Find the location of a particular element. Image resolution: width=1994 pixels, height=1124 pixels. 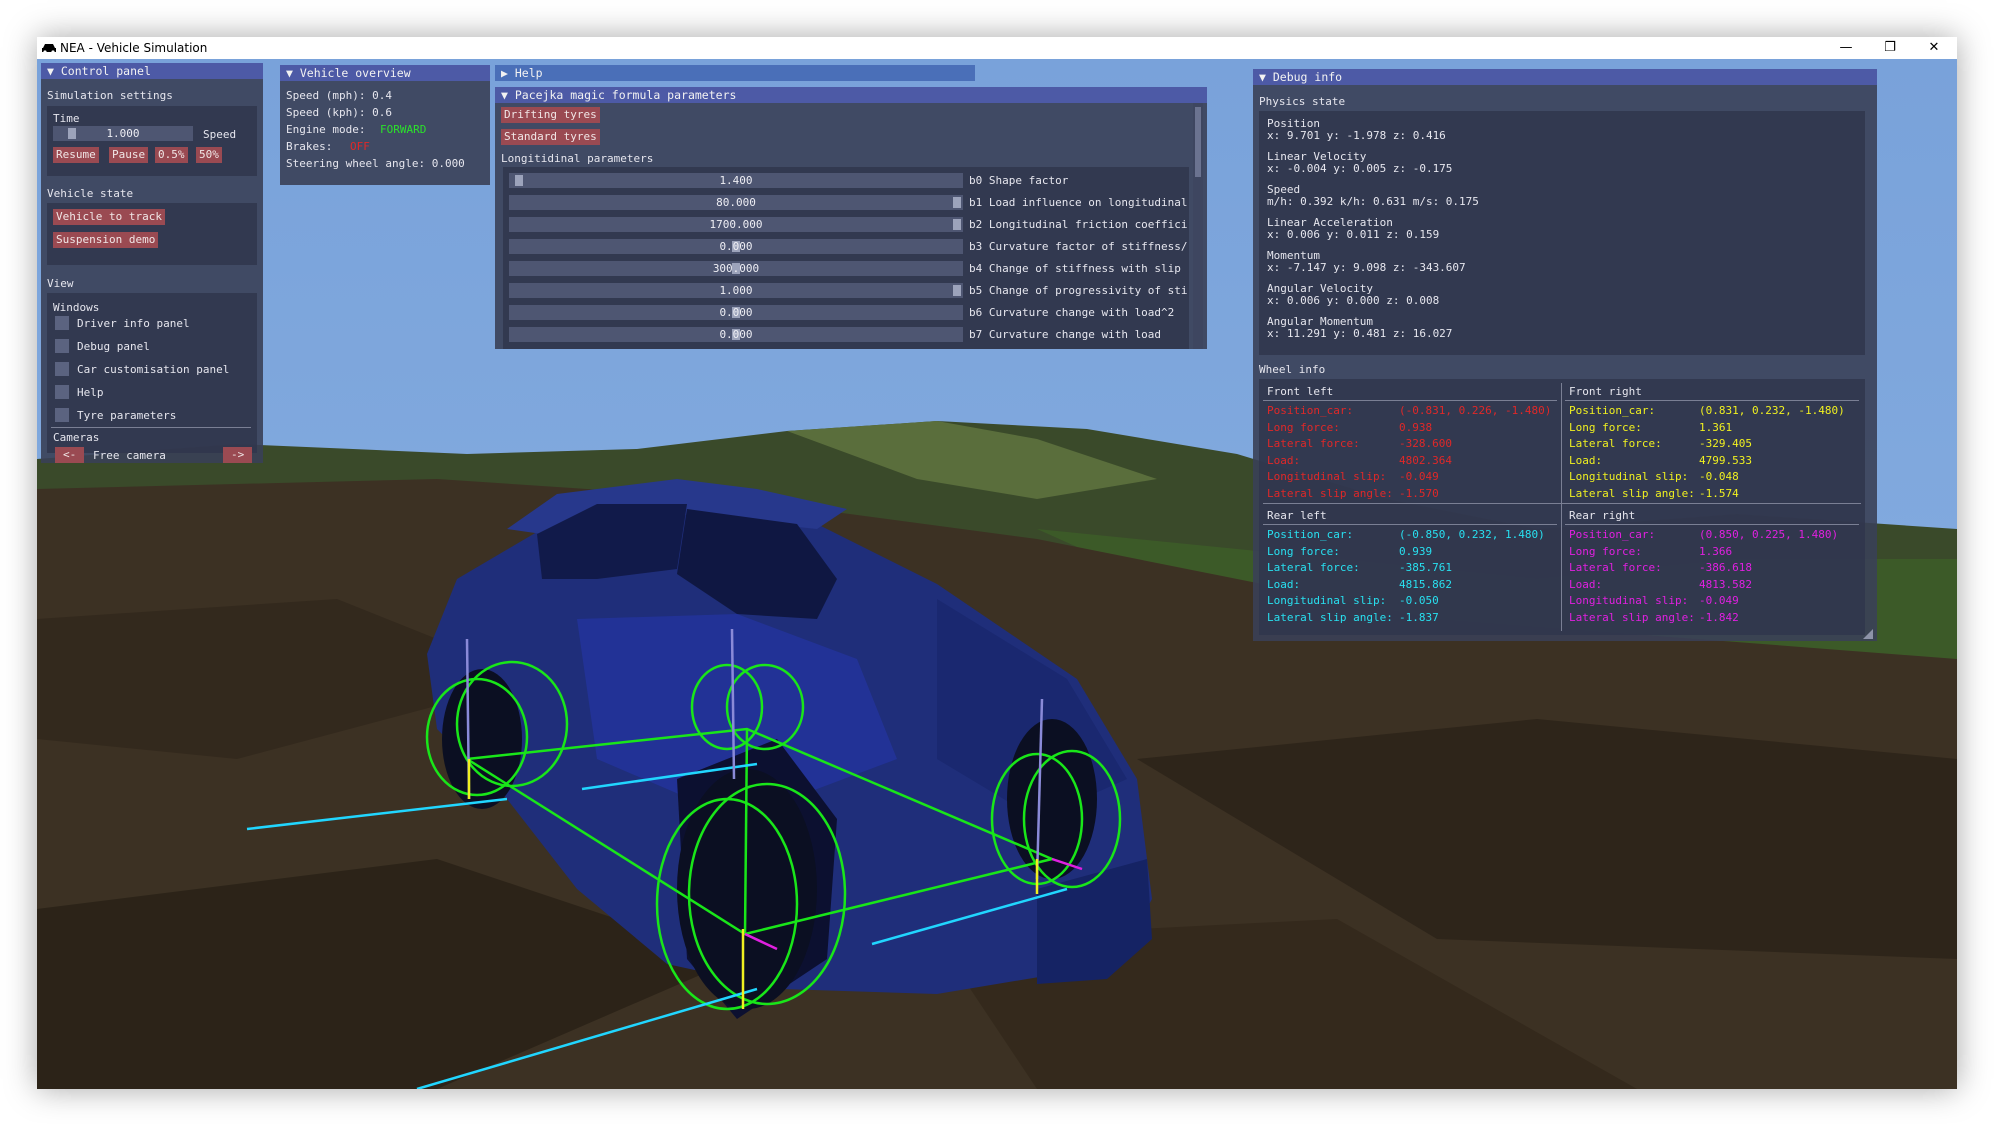

wheel-value: 1.361 is located at coordinates (1716, 427).